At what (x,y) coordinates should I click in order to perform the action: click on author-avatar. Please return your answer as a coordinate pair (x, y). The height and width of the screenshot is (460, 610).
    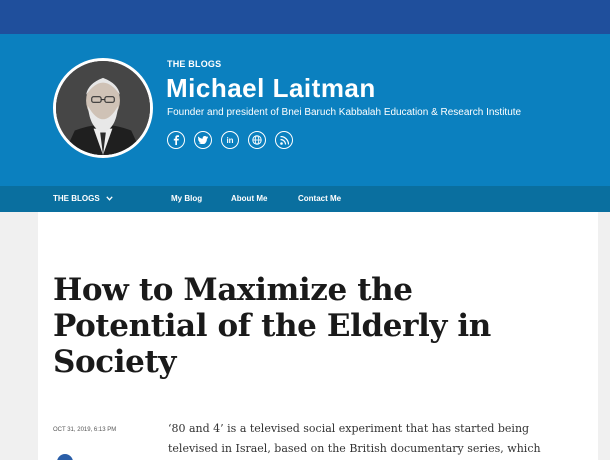
    Looking at the image, I should click on (103, 108).